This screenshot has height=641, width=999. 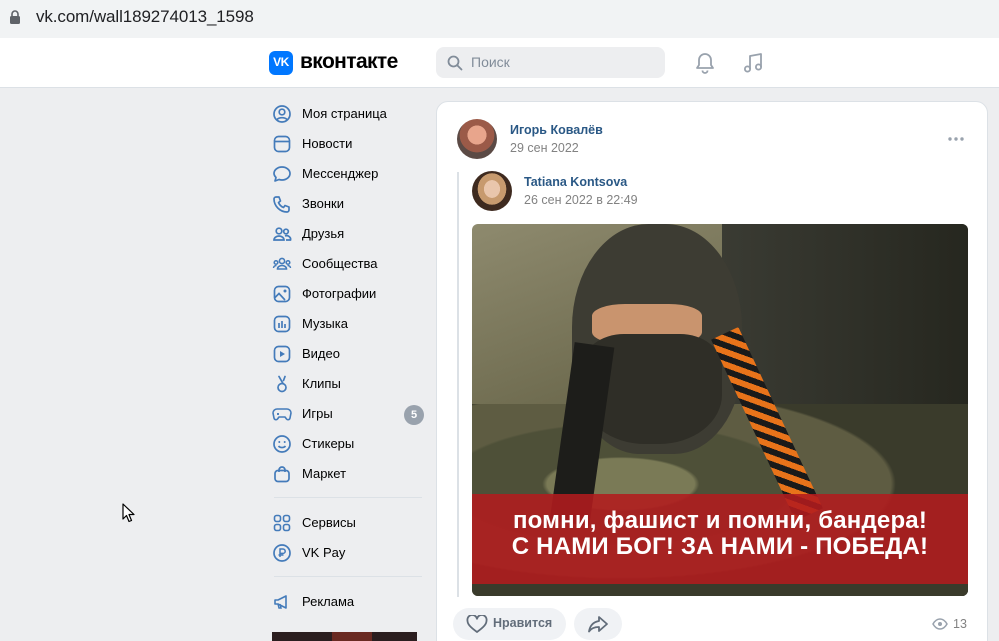 What do you see at coordinates (550, 62) in the screenshot?
I see `search-input: Поиск` at bounding box center [550, 62].